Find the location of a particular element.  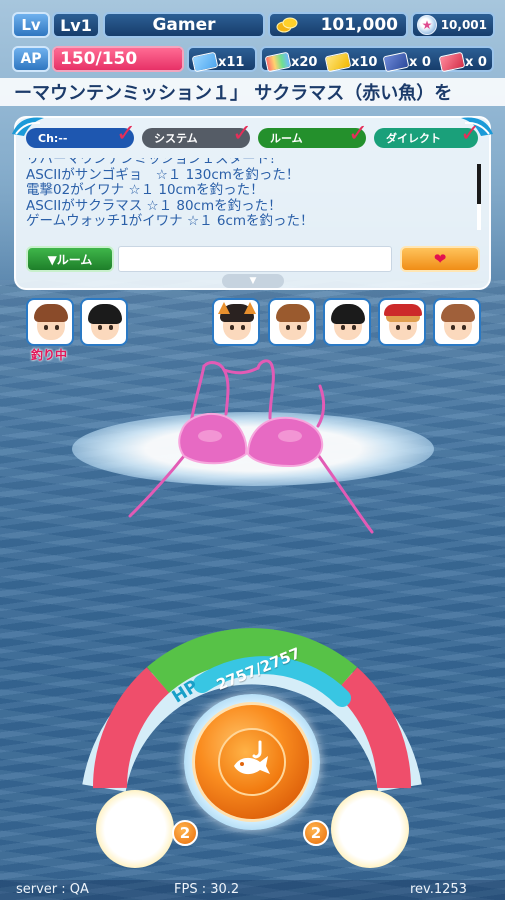

tab-label: Ch:-- is located at coordinates (53, 138).